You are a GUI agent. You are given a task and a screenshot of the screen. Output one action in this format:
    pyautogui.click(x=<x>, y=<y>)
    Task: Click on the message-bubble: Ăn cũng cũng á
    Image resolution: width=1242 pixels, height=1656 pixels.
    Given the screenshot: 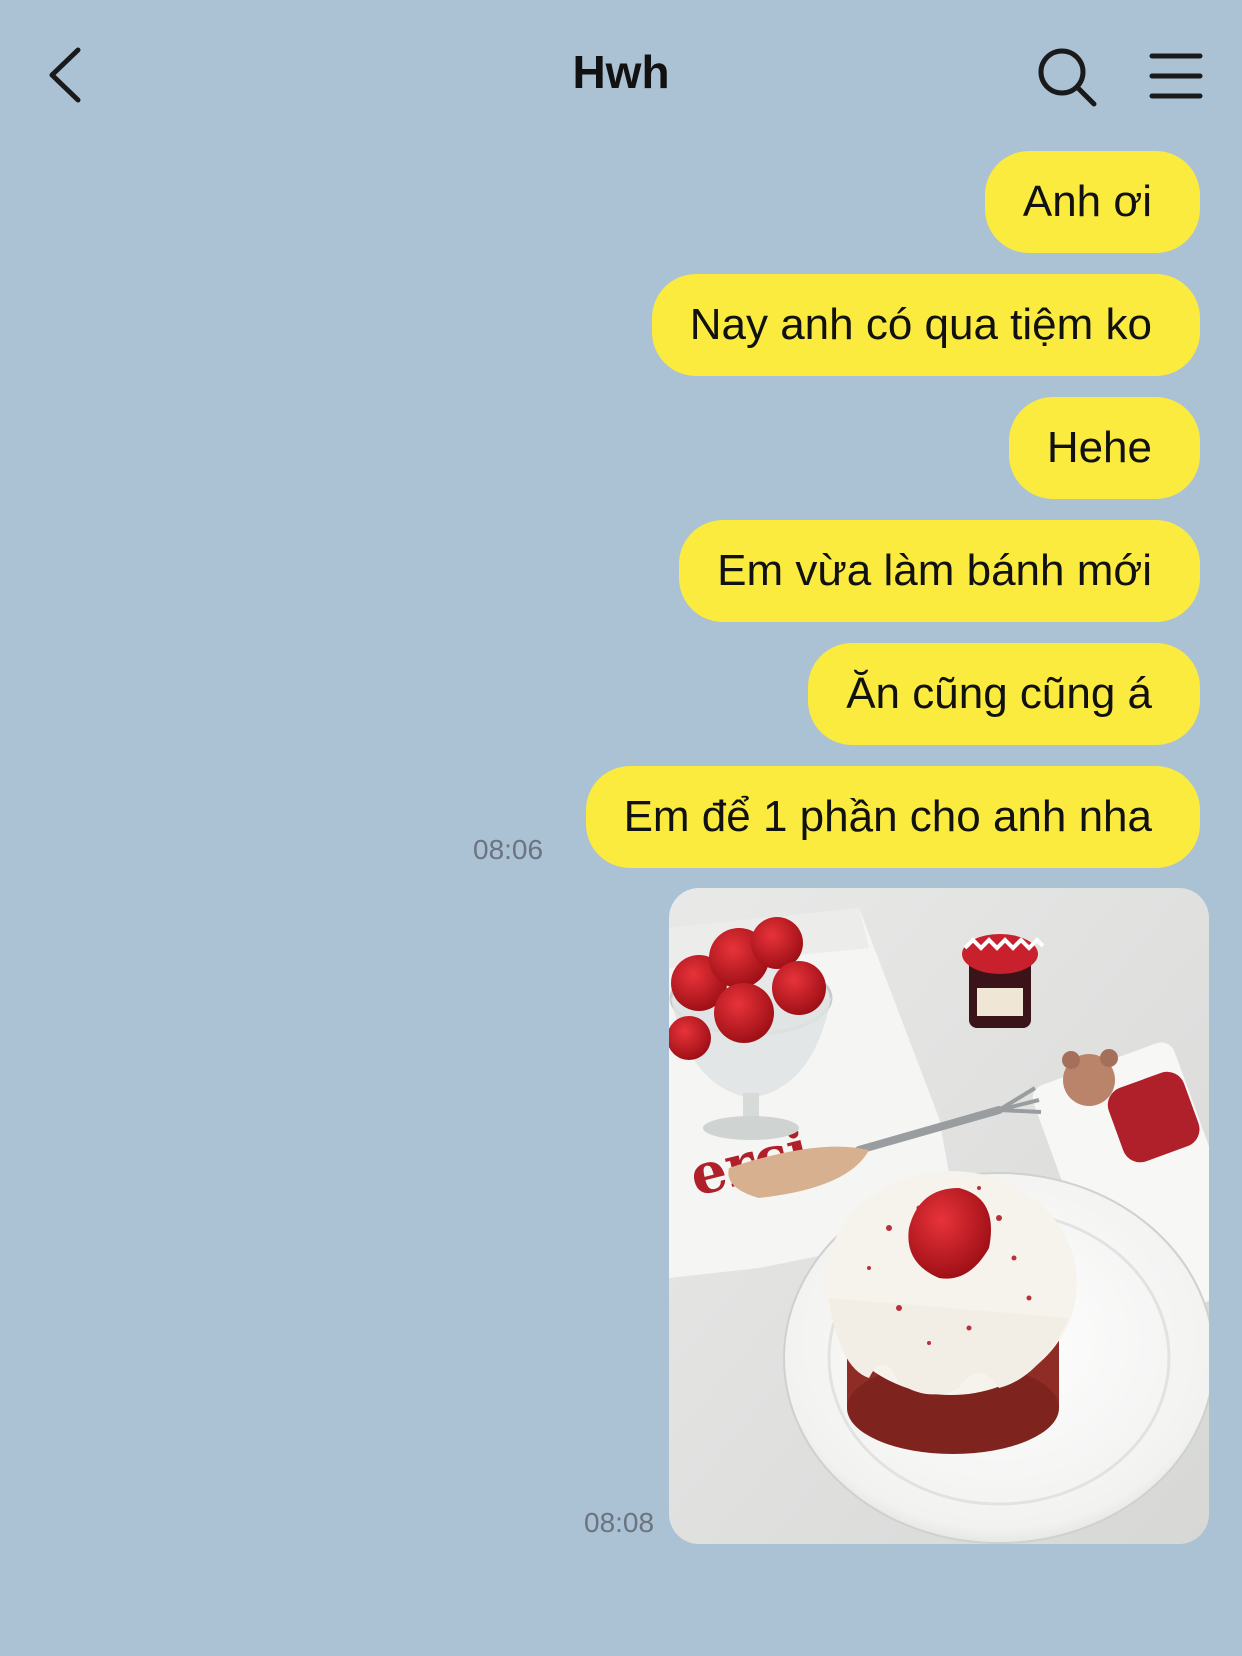 What is the action you would take?
    pyautogui.click(x=1004, y=694)
    